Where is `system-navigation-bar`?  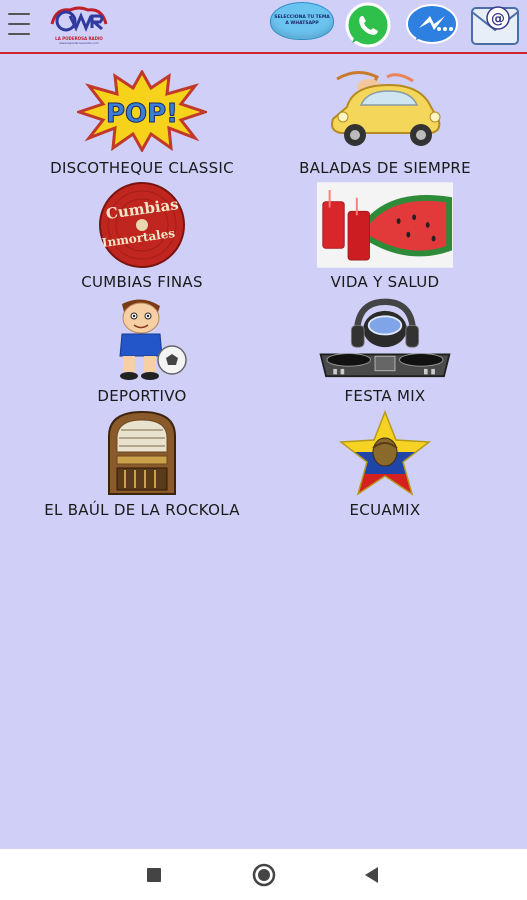
system-navigation-bar is located at coordinates (263, 874).